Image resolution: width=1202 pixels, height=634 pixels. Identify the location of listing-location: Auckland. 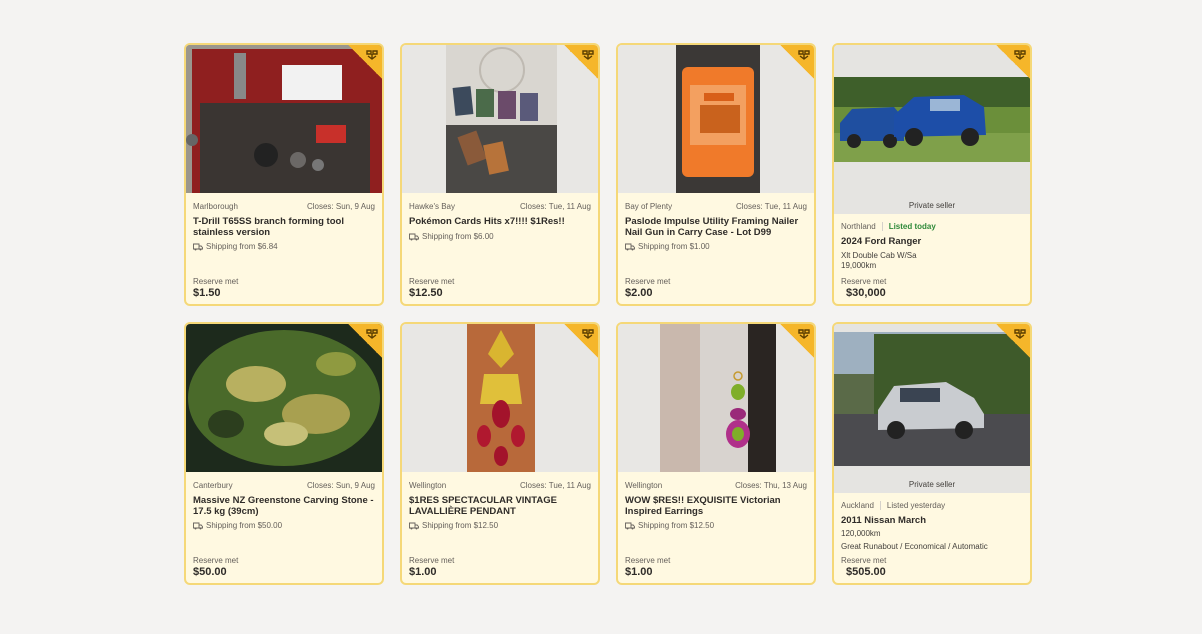
(857, 505).